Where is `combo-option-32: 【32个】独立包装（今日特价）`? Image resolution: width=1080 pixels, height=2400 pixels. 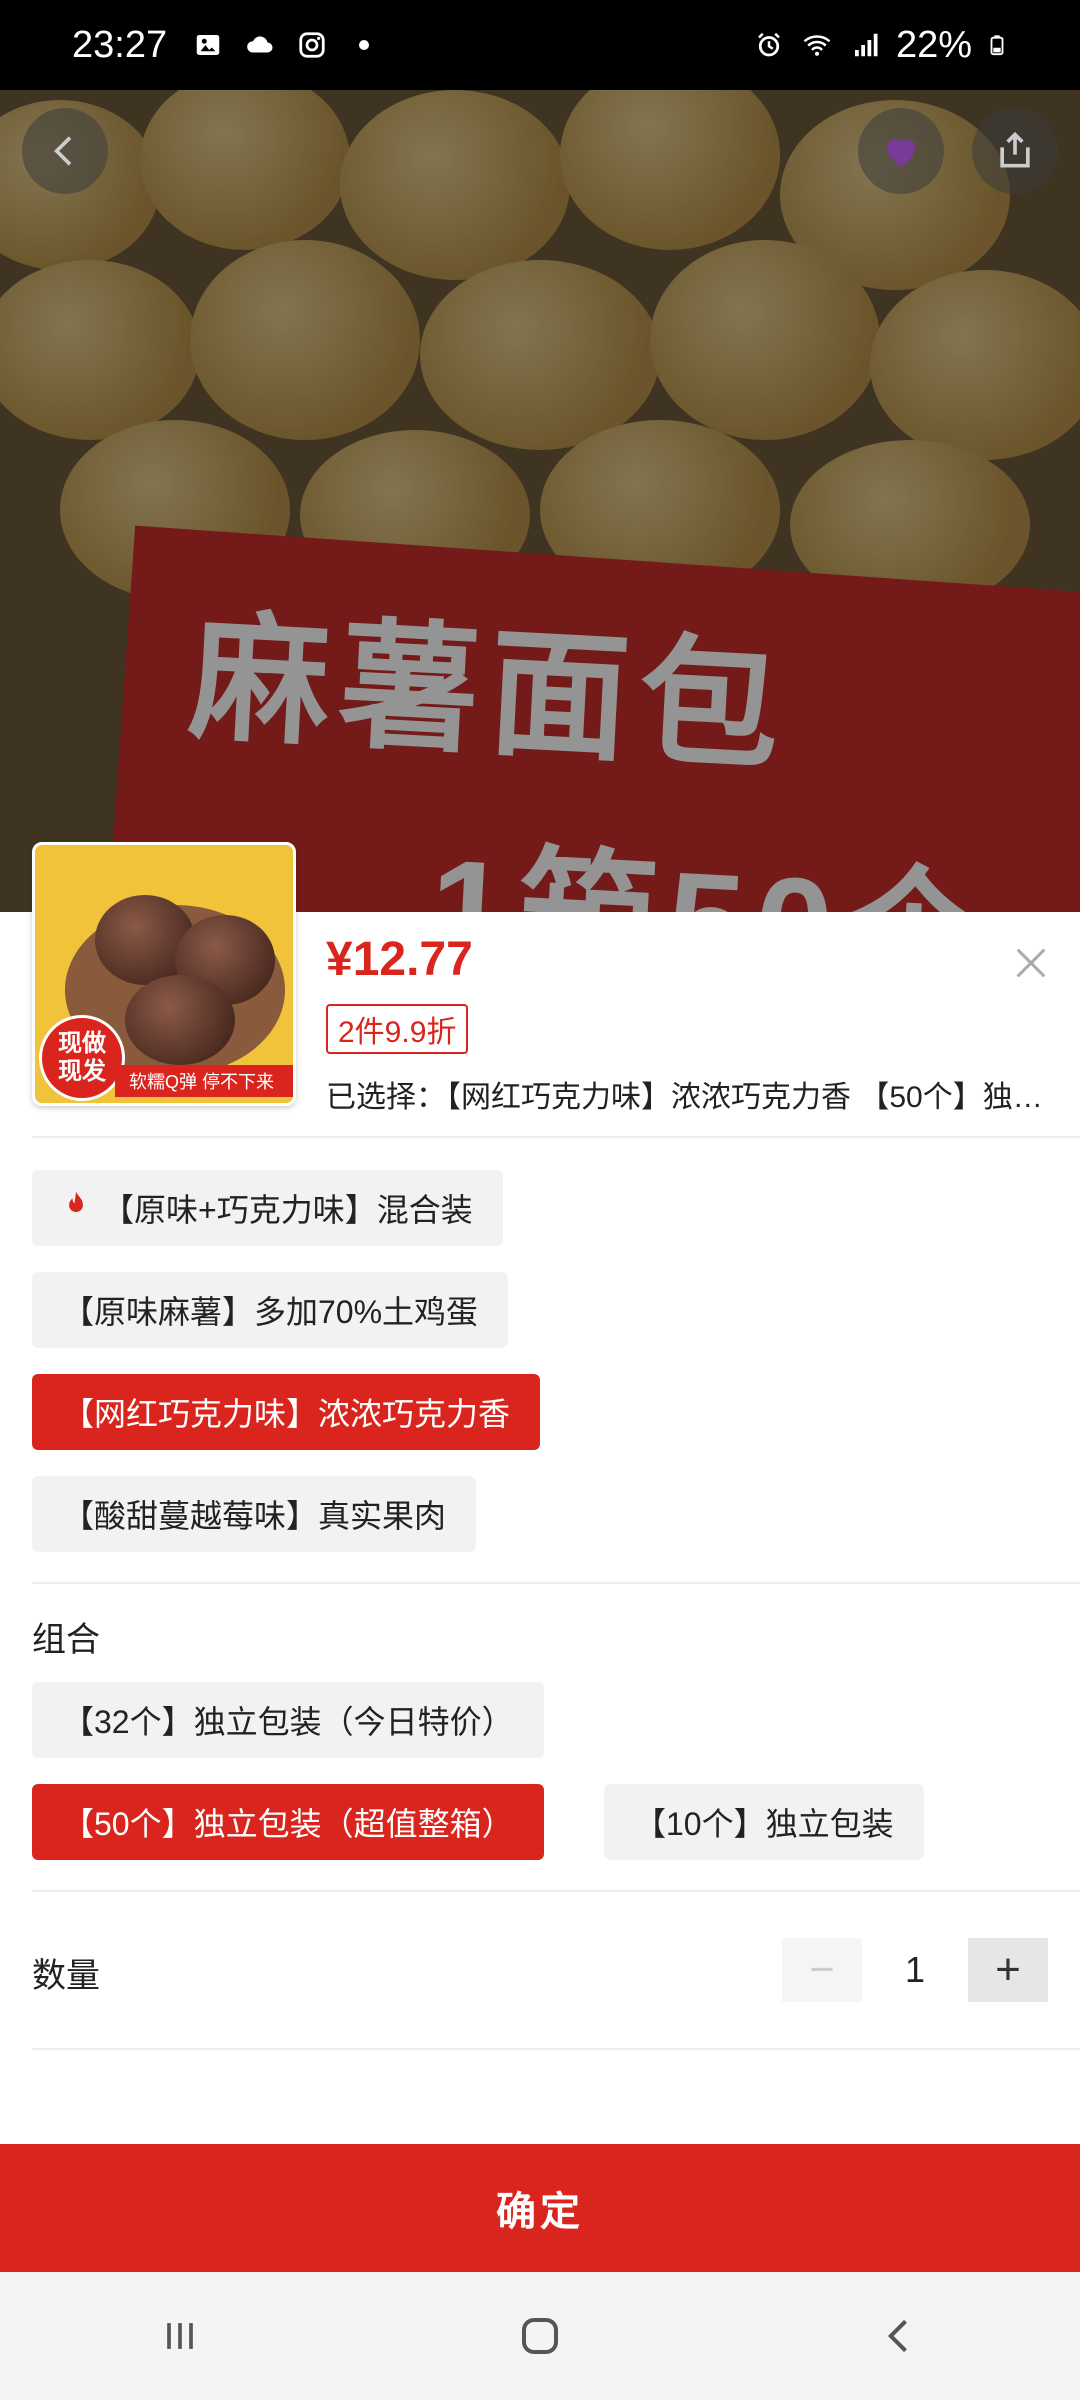 combo-option-32: 【32个】独立包装（今日特价） is located at coordinates (288, 1720).